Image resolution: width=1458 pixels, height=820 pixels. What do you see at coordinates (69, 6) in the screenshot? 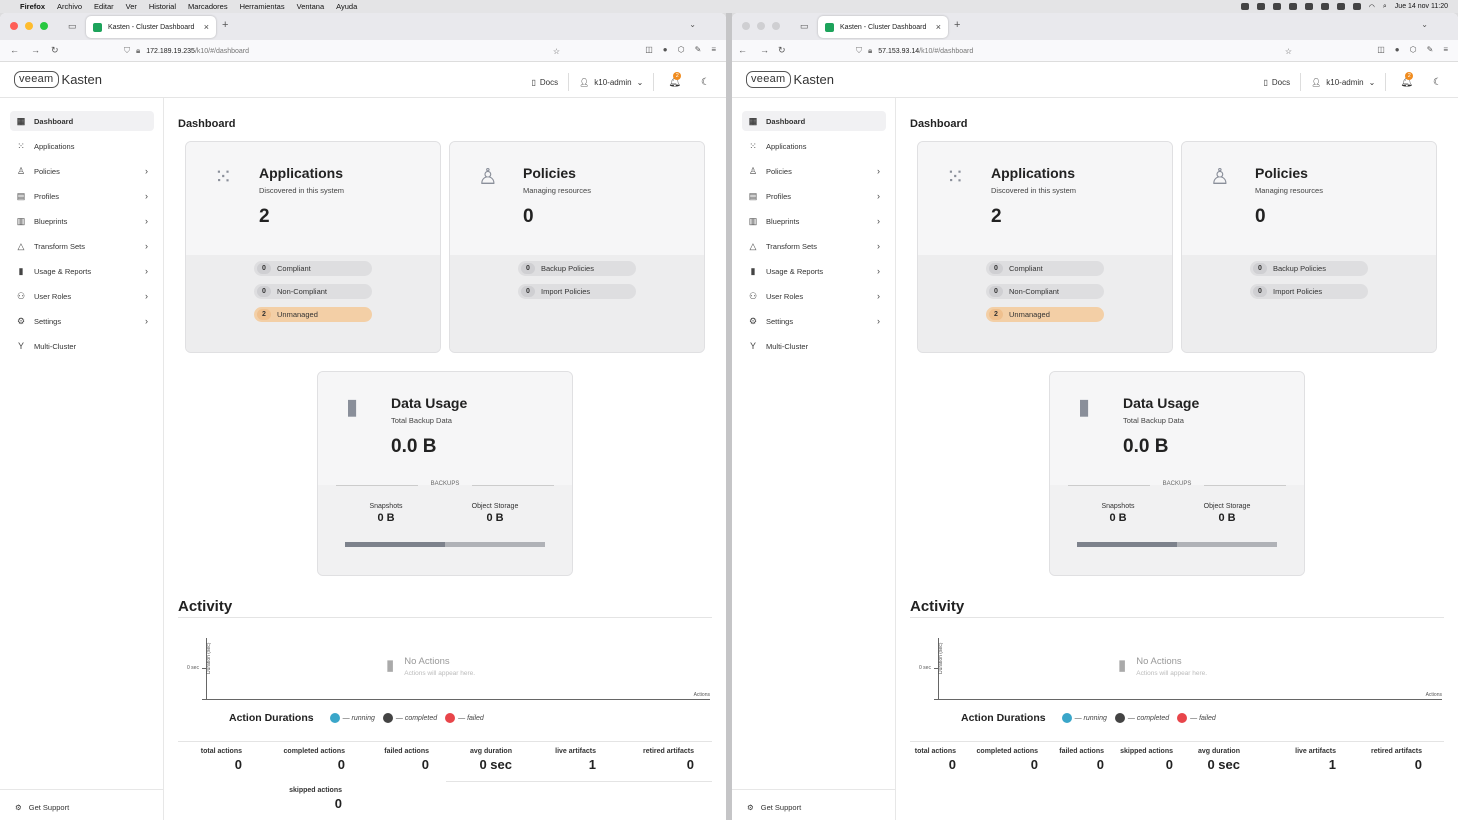
I see `menu-archivo: Archivo` at bounding box center [69, 6].